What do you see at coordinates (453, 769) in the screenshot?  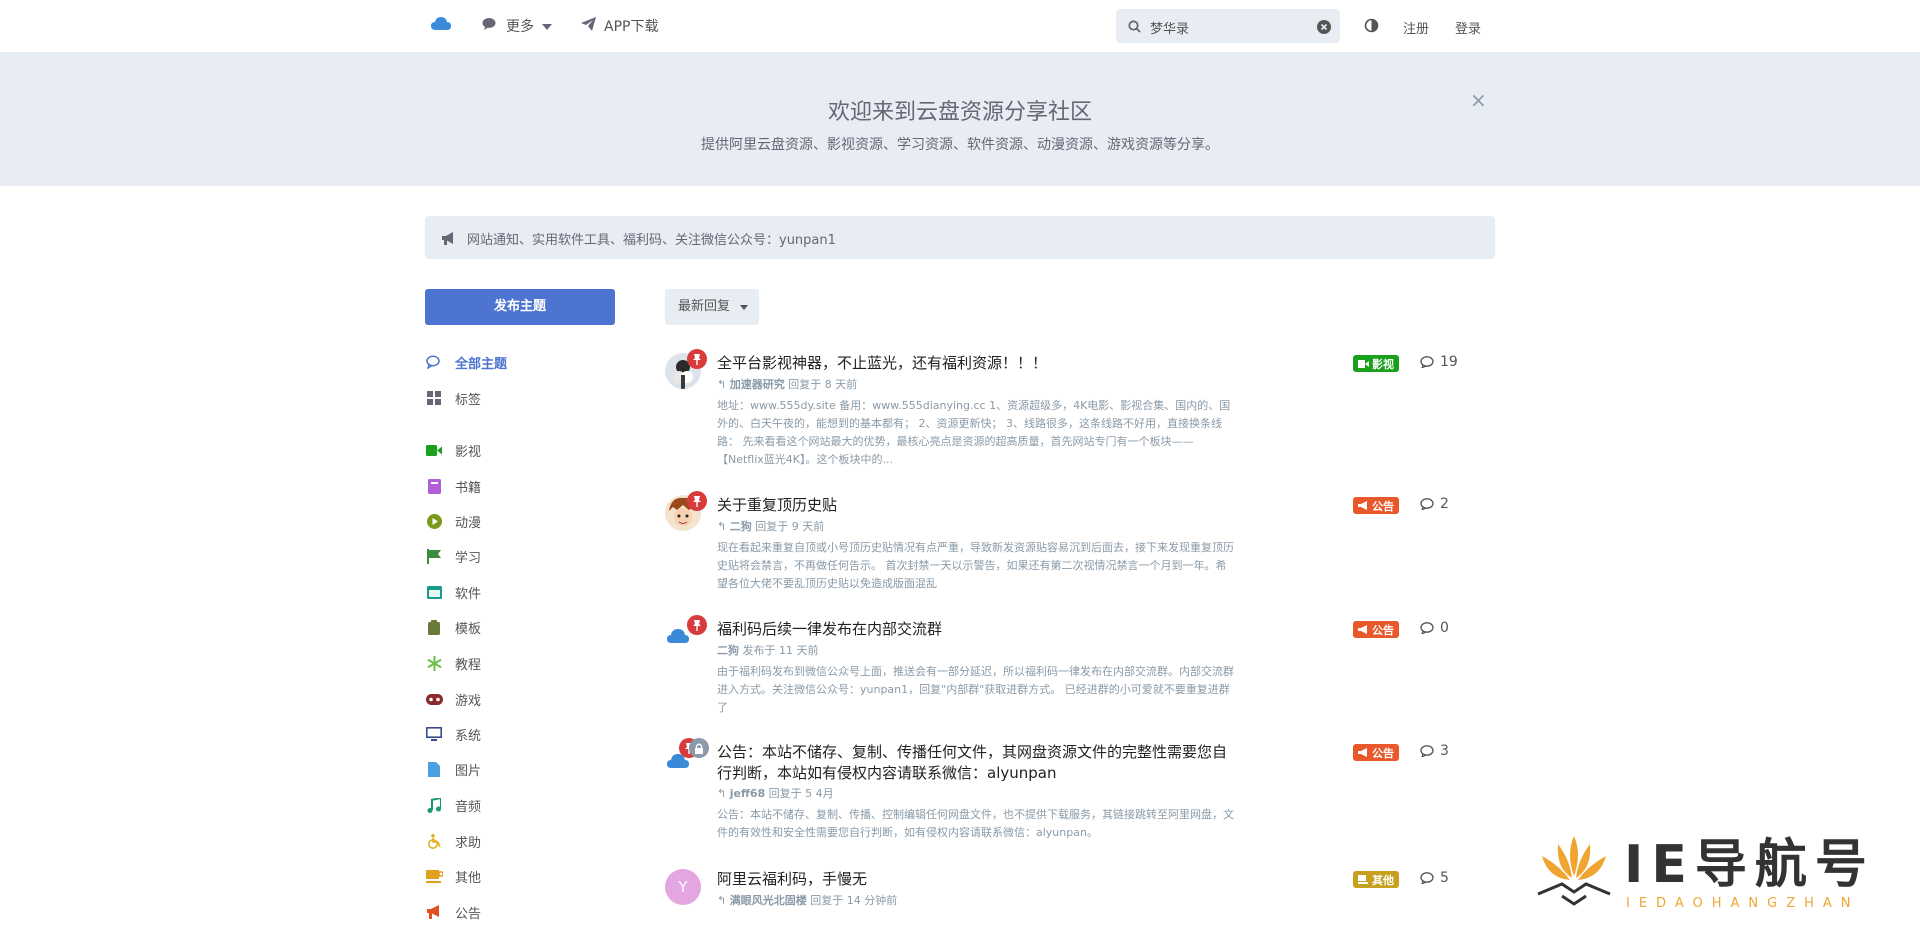 I see `sidebar-item-images: 图片` at bounding box center [453, 769].